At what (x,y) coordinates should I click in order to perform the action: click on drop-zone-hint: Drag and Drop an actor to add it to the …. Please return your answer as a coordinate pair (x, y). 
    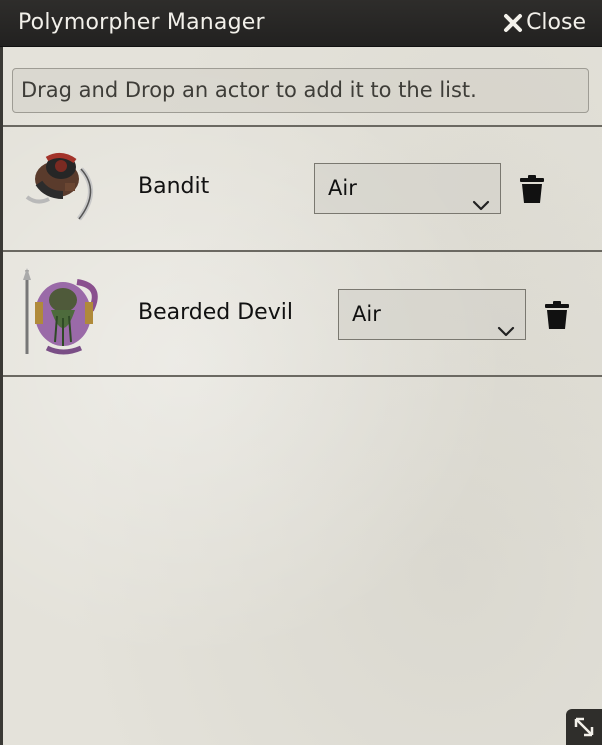
    Looking at the image, I should click on (300, 90).